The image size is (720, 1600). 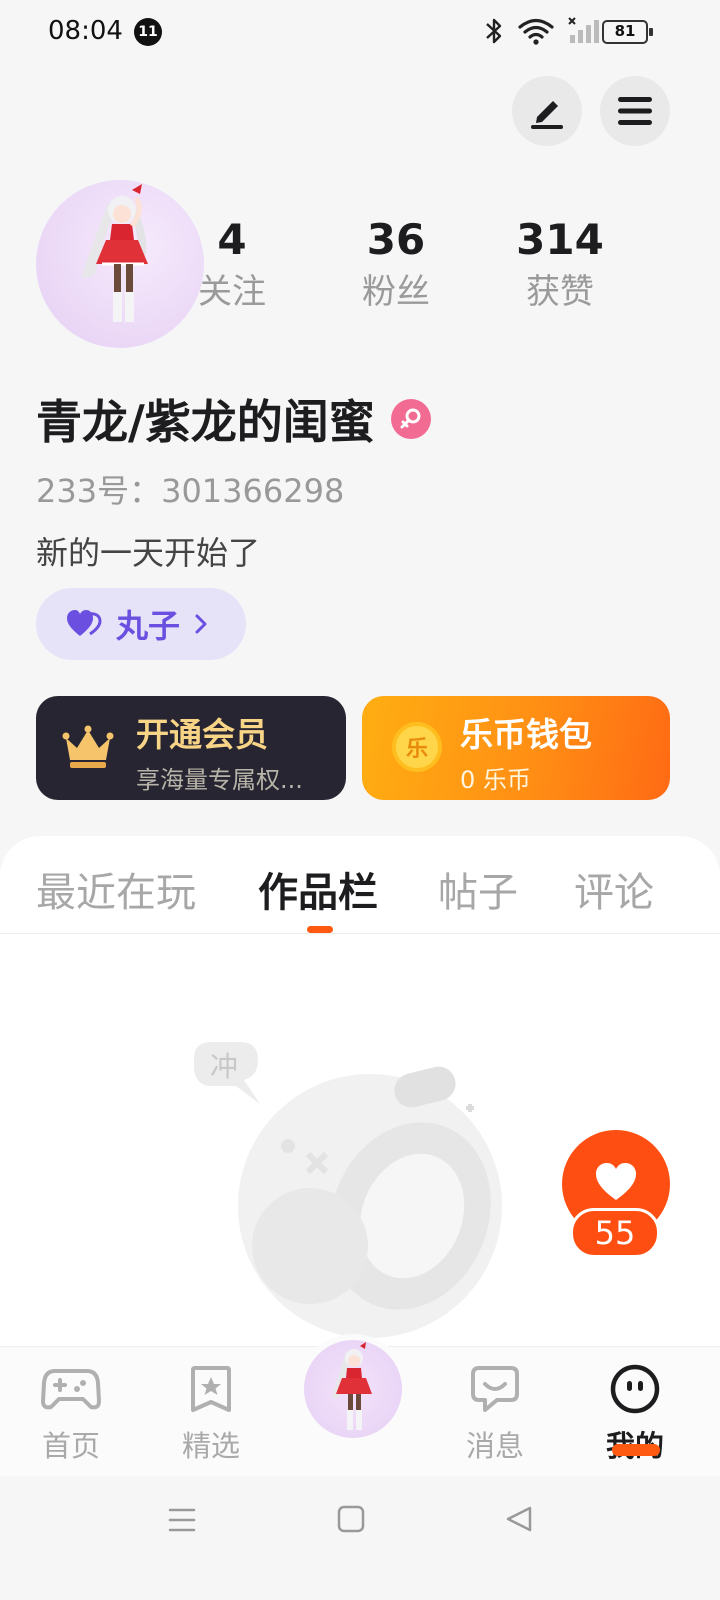 I want to click on battery-icon: 81, so click(x=627, y=32).